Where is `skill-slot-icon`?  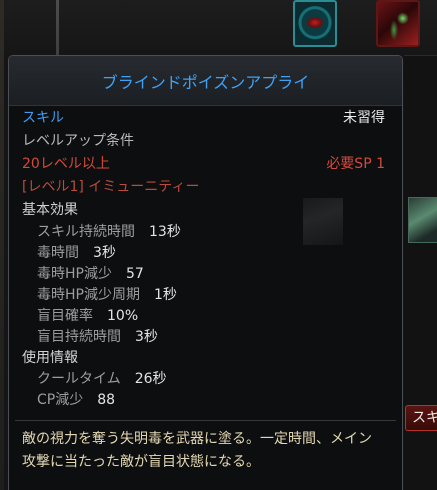
skill-slot-icon is located at coordinates (422, 220).